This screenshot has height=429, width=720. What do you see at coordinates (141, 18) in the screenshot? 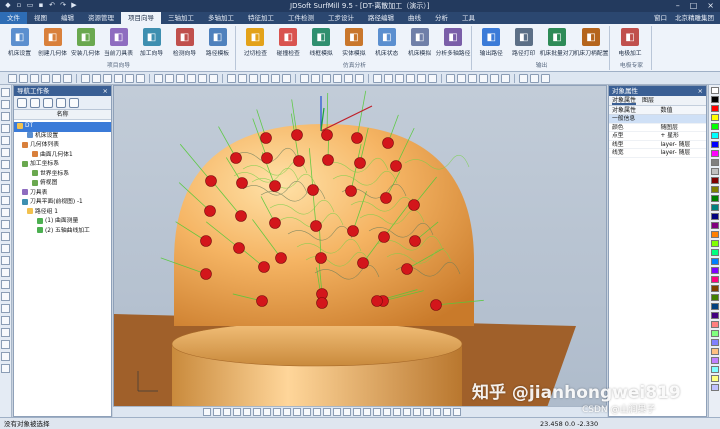
I see `tab-project-wizard: 项目向导` at bounding box center [141, 18].